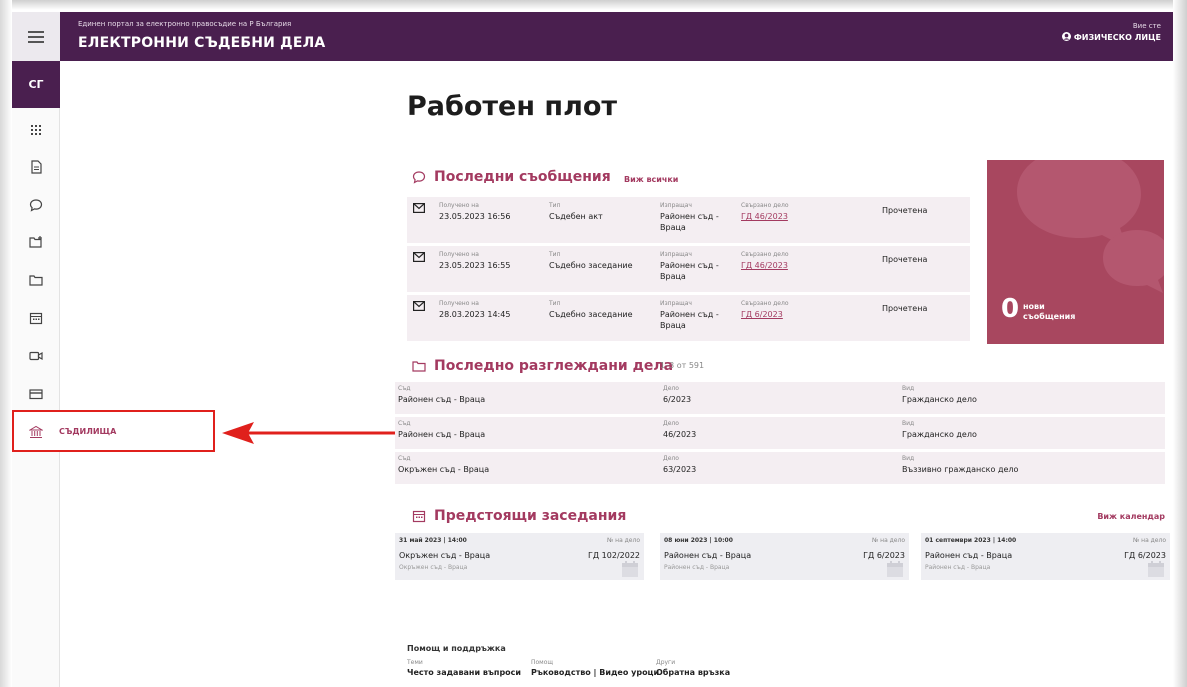  I want to click on case-case: 63/2023, so click(680, 469).